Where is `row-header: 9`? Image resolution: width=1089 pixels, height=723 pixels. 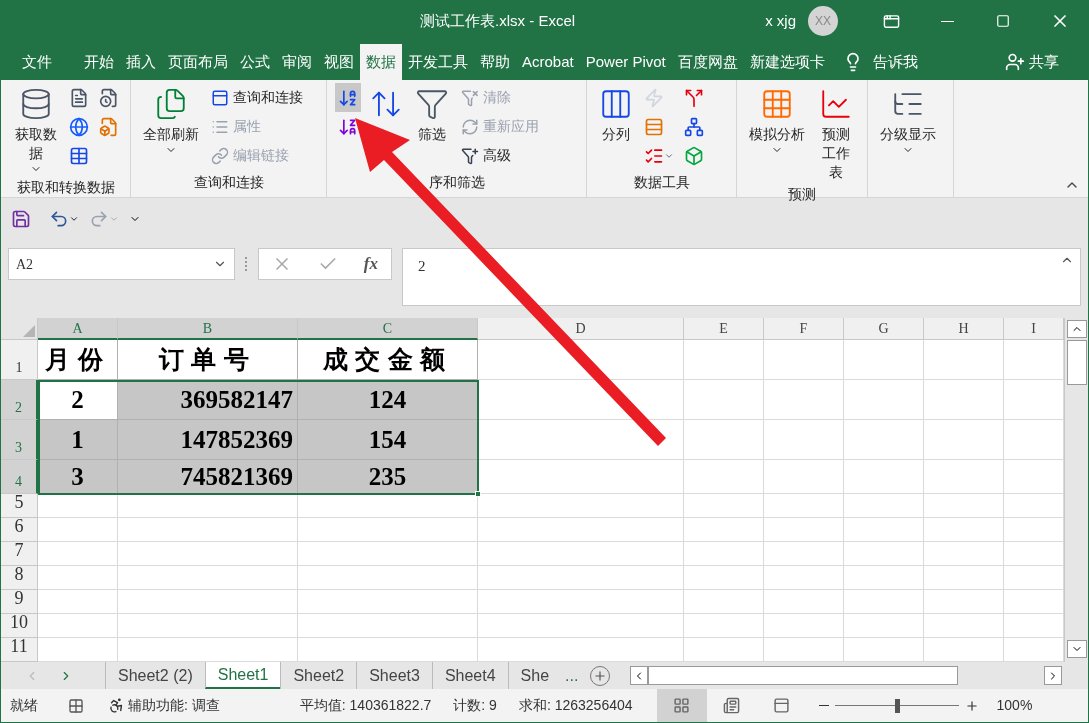 row-header: 9 is located at coordinates (19, 602).